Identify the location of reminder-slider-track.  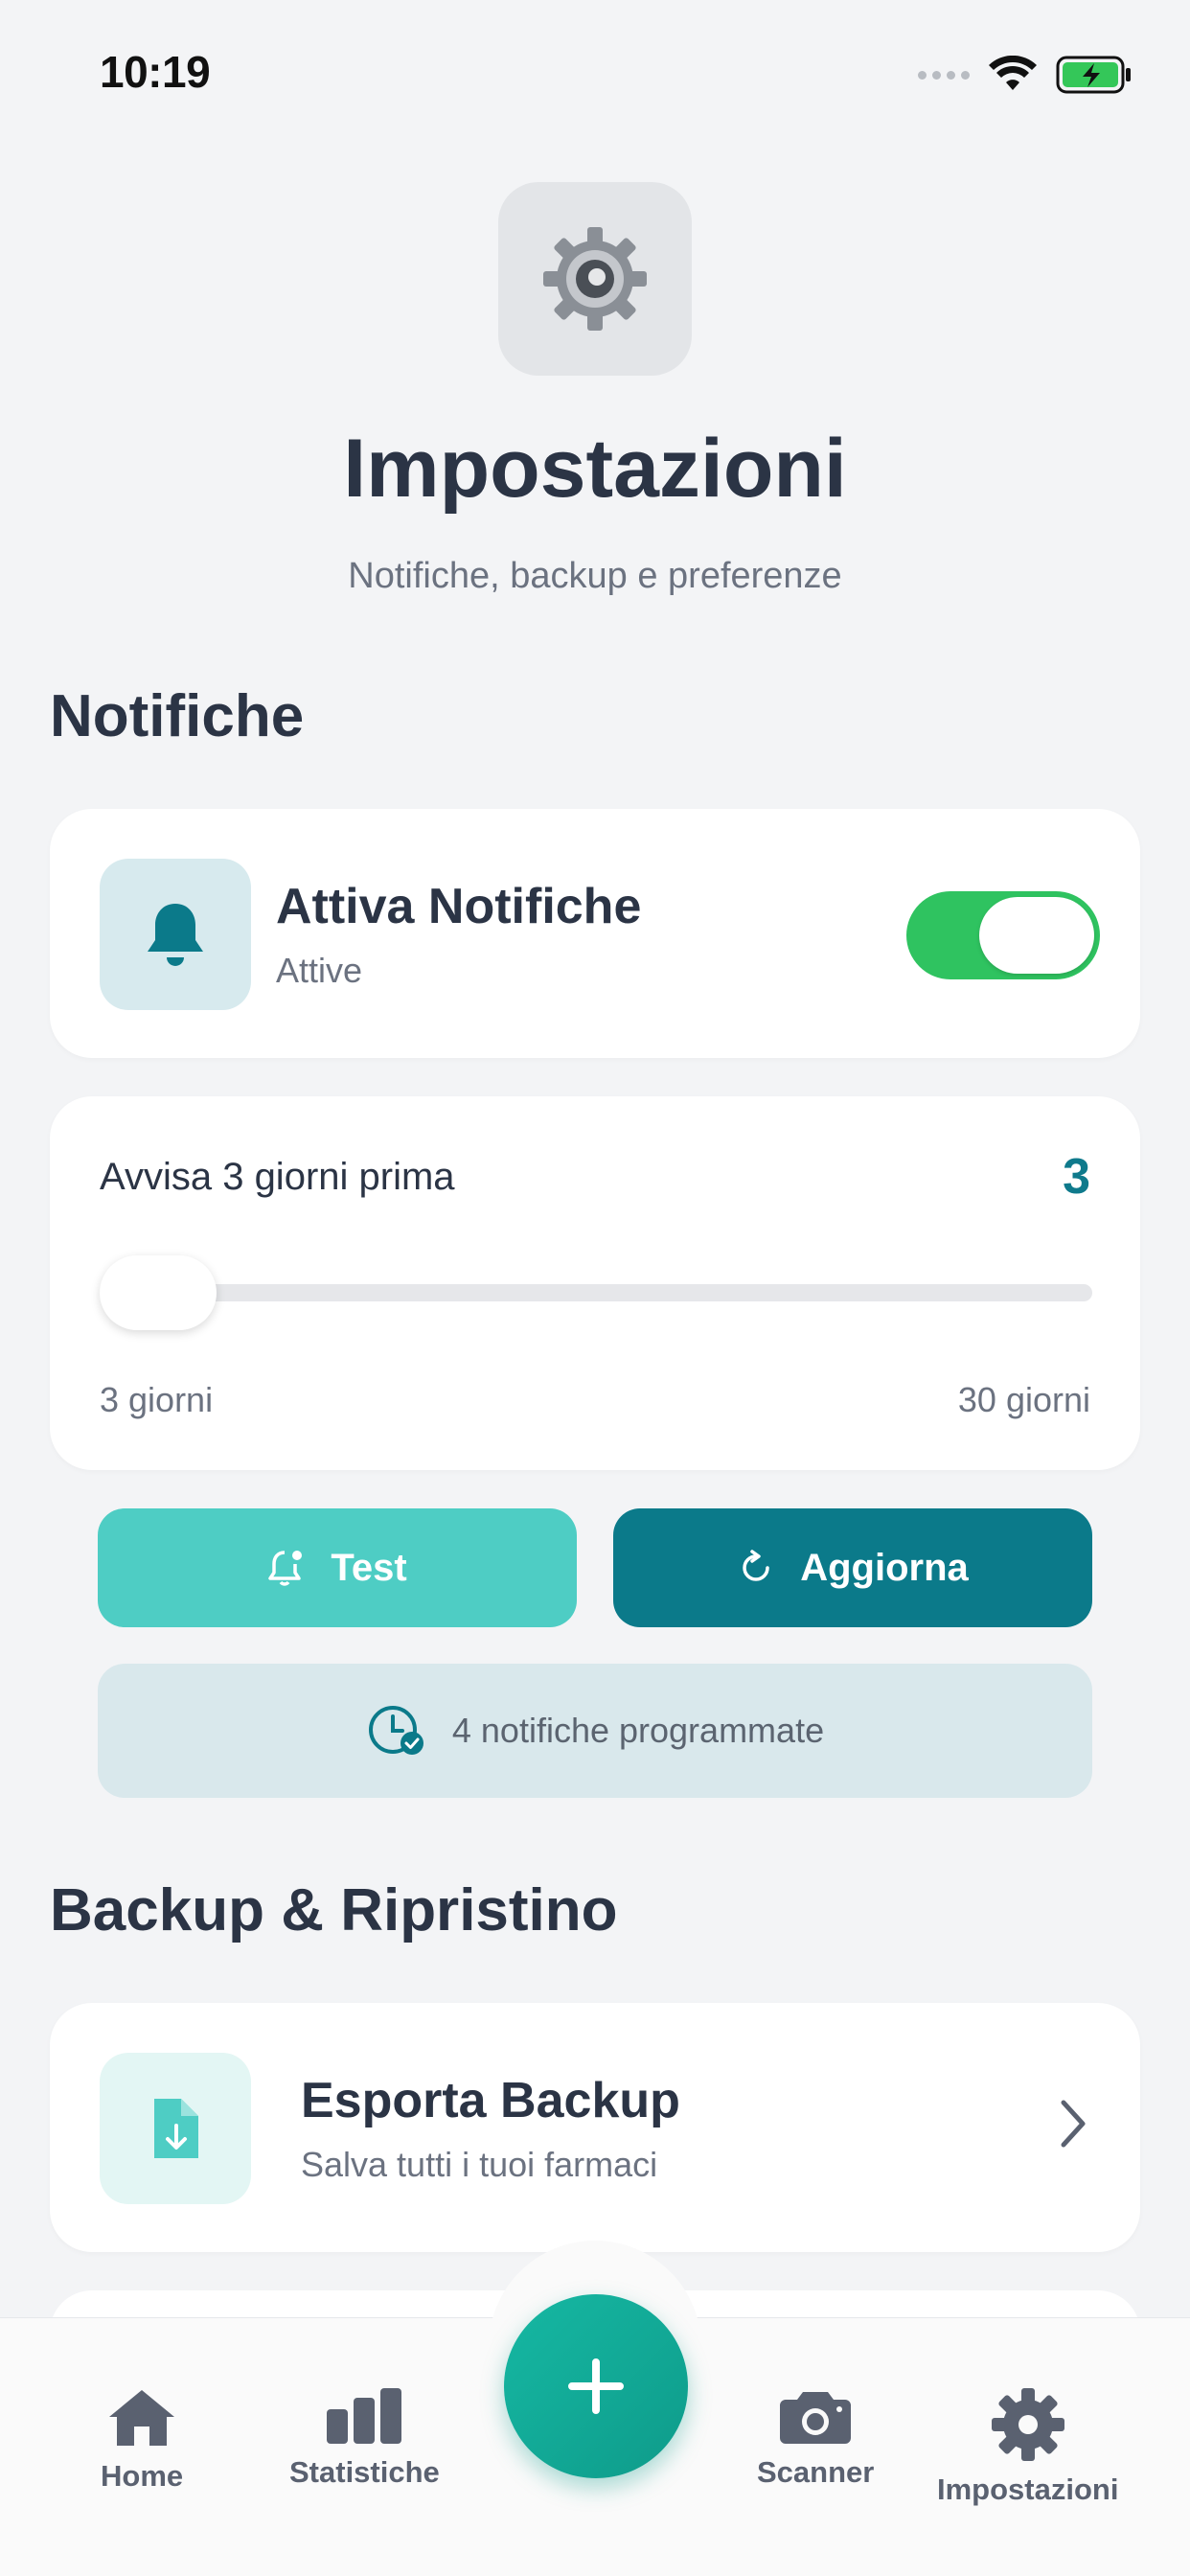
(596, 1292).